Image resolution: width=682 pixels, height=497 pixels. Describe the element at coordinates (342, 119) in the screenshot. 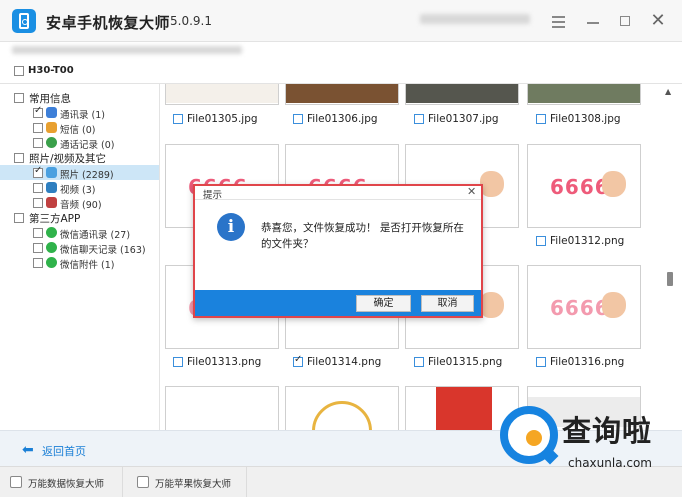

I see `file-name: File01306.jpg` at that location.